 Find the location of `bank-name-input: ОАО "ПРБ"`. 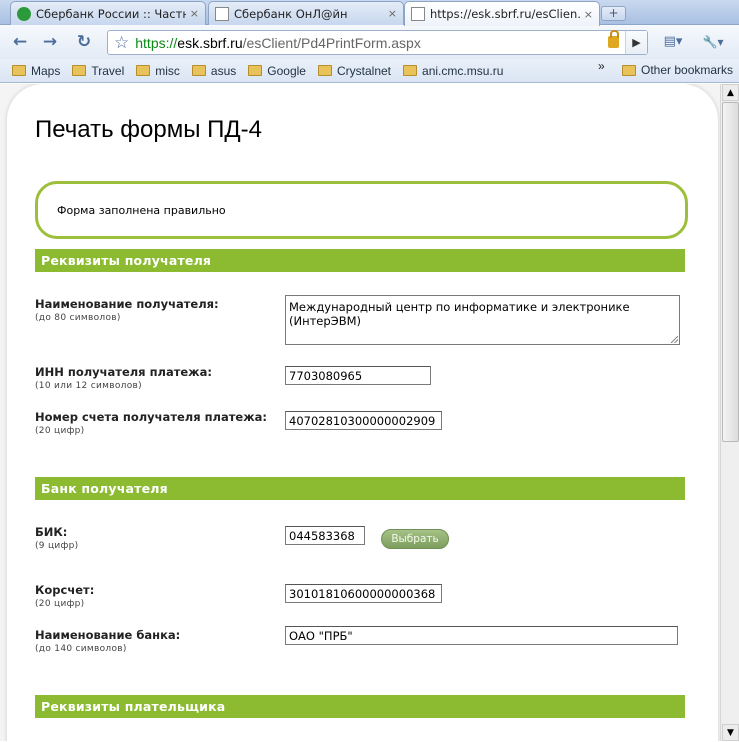

bank-name-input: ОАО "ПРБ" is located at coordinates (481, 635).